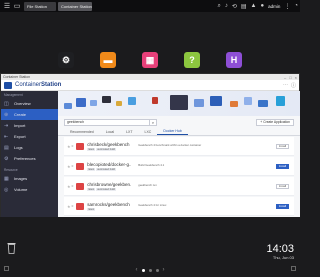 The height and width of the screenshot is (277, 320). Describe the element at coordinates (106, 169) in the screenshot. I see `tag-badge: automated build` at that location.